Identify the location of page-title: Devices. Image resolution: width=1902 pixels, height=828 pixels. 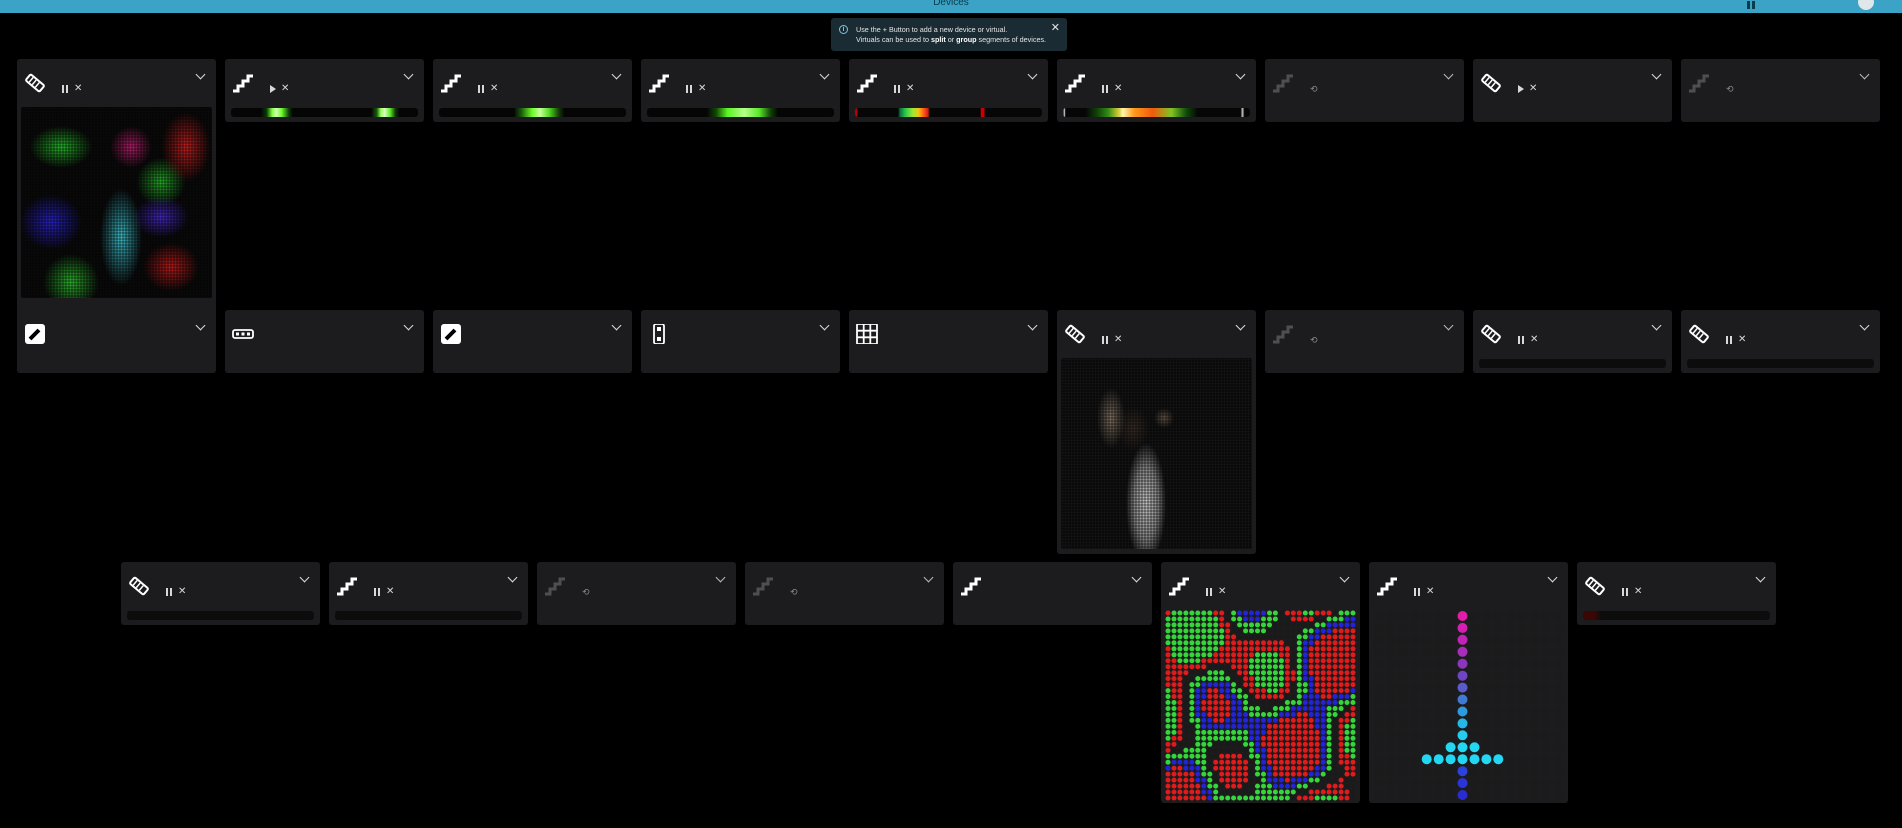
(951, 4).